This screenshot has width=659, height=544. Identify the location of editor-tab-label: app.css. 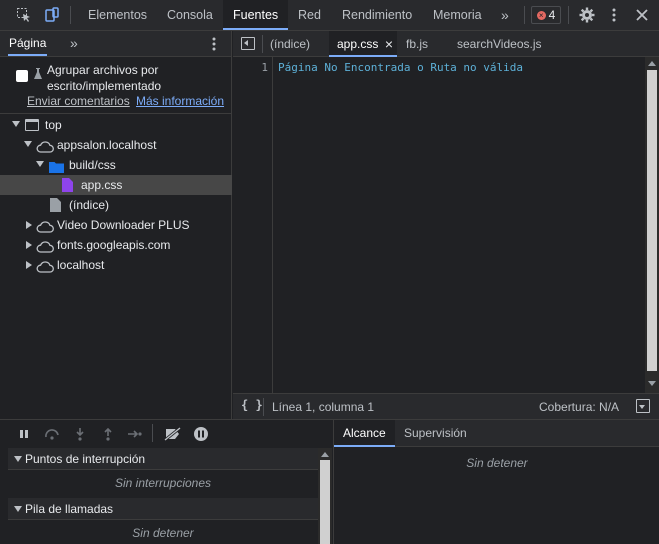
(358, 44).